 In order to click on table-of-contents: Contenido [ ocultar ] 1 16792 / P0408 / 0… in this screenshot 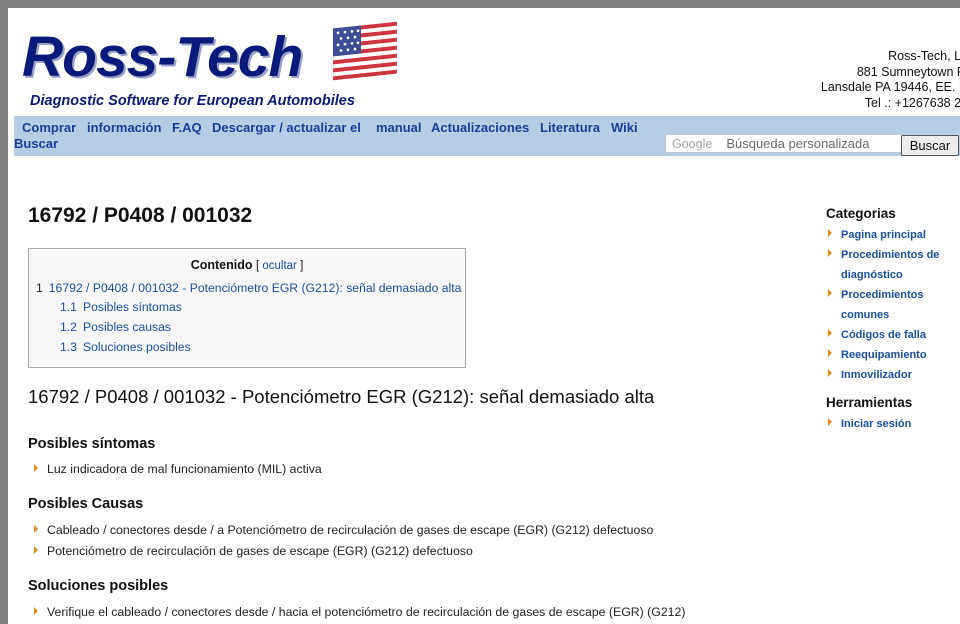, I will do `click(247, 308)`.